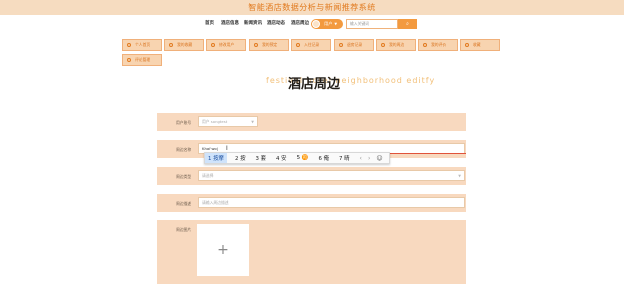  Describe the element at coordinates (184, 45) in the screenshot. I see `menu-button-favorites: 我的收藏` at that location.